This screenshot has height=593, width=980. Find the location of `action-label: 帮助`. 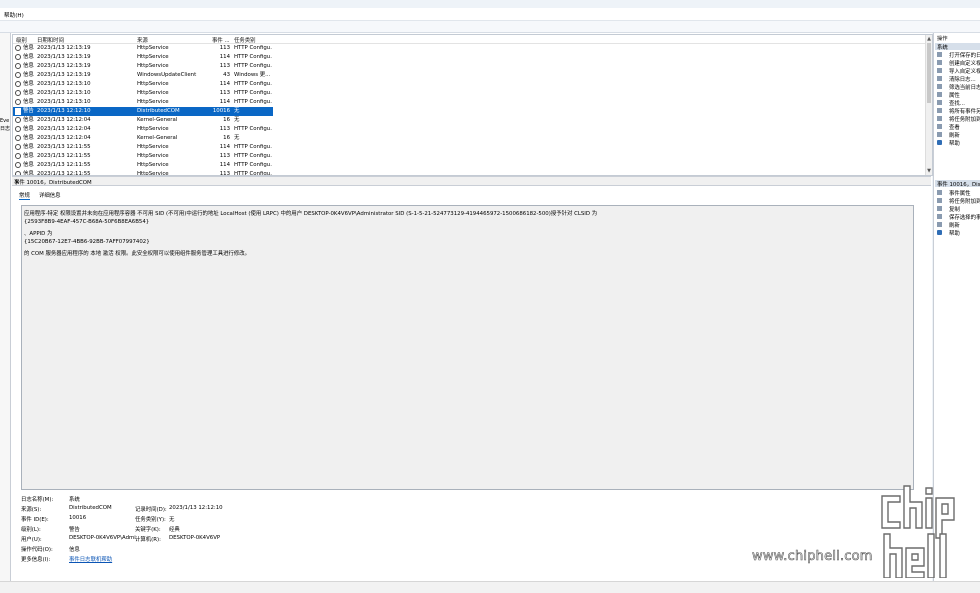

action-label: 帮助 is located at coordinates (954, 144).